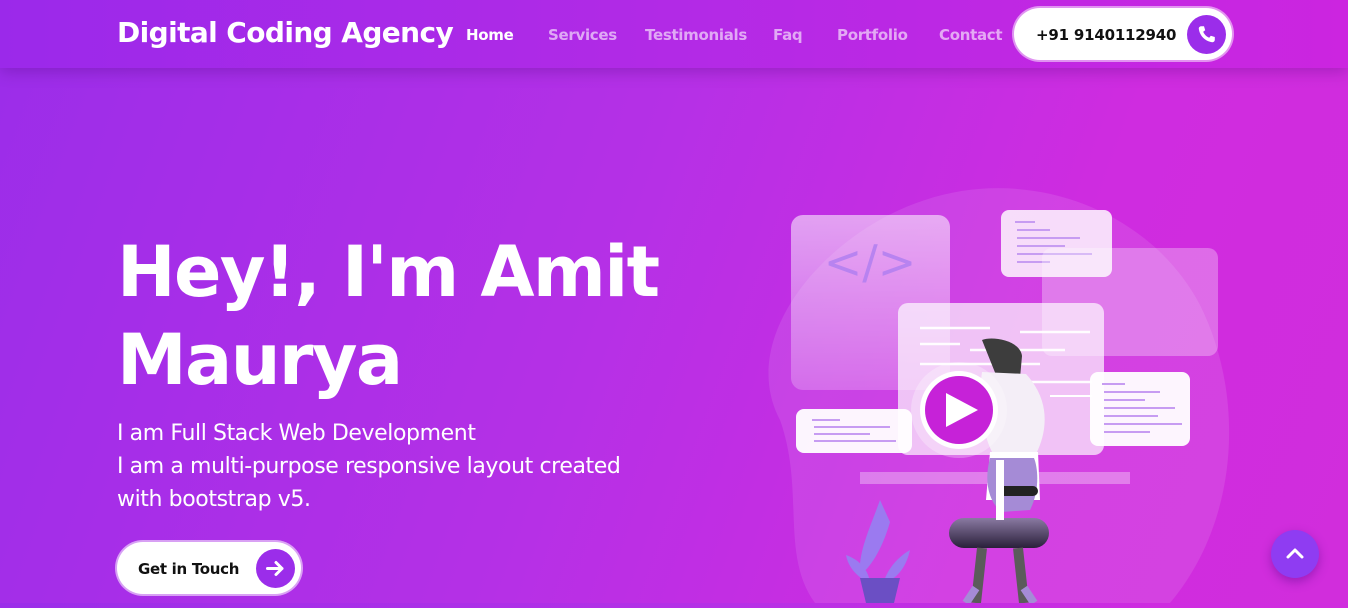 The width and height of the screenshot is (1348, 608). I want to click on scroll-to-top-button, so click(1295, 554).